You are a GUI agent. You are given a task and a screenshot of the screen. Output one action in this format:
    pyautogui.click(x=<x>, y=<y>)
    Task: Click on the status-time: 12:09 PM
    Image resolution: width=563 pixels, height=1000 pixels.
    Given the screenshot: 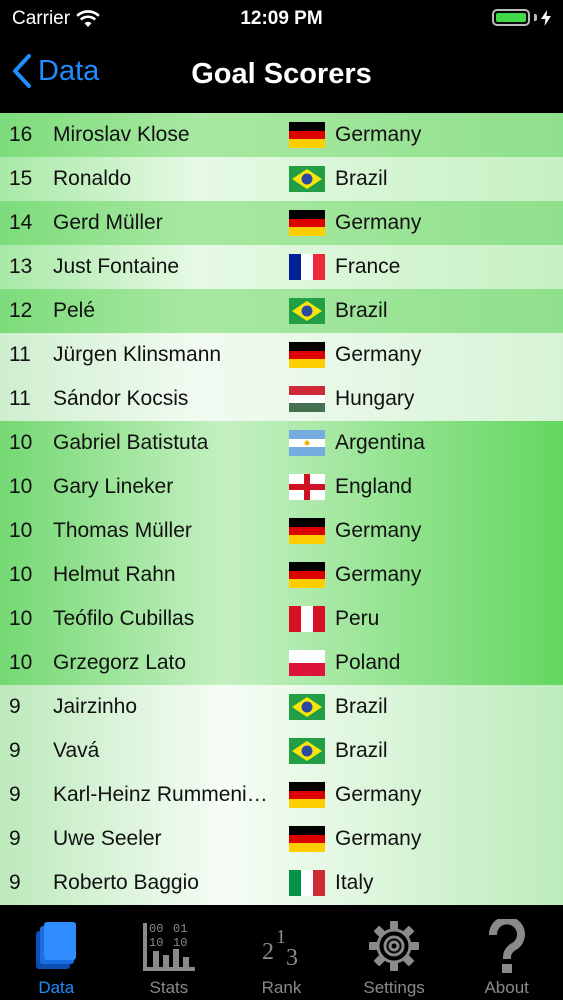 What is the action you would take?
    pyautogui.click(x=281, y=18)
    